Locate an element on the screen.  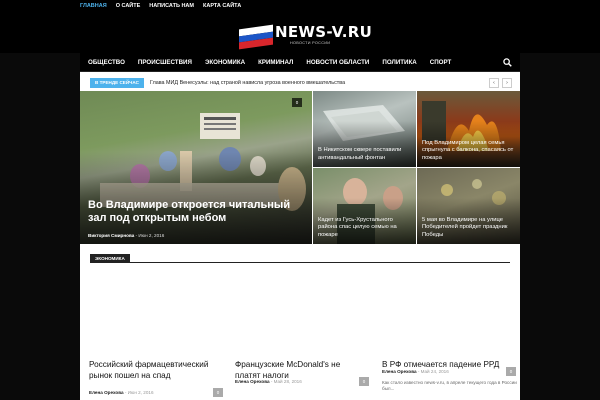
search-icon is located at coordinates (507, 62).